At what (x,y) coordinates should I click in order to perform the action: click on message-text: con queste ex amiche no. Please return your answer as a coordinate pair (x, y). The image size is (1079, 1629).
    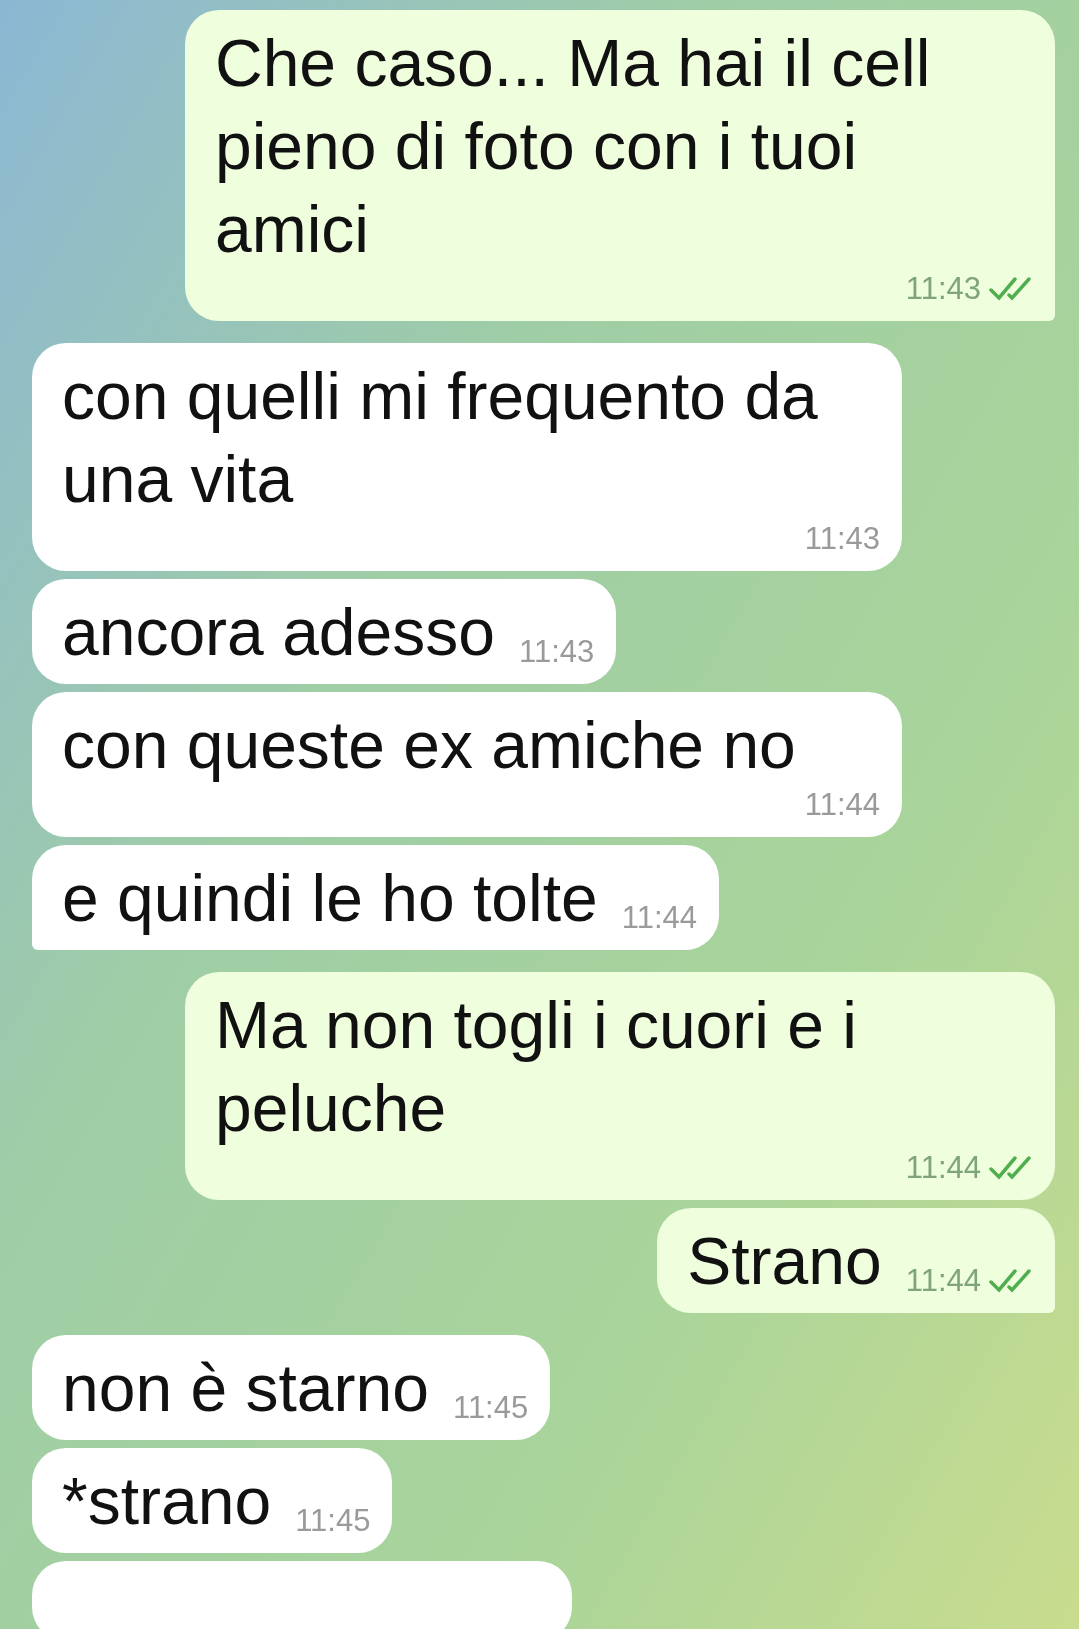
    Looking at the image, I should click on (429, 745).